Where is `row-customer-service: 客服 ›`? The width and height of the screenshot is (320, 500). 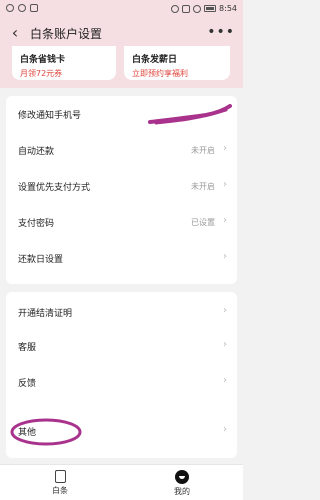
row-customer-service: 客服 › is located at coordinates (121, 347).